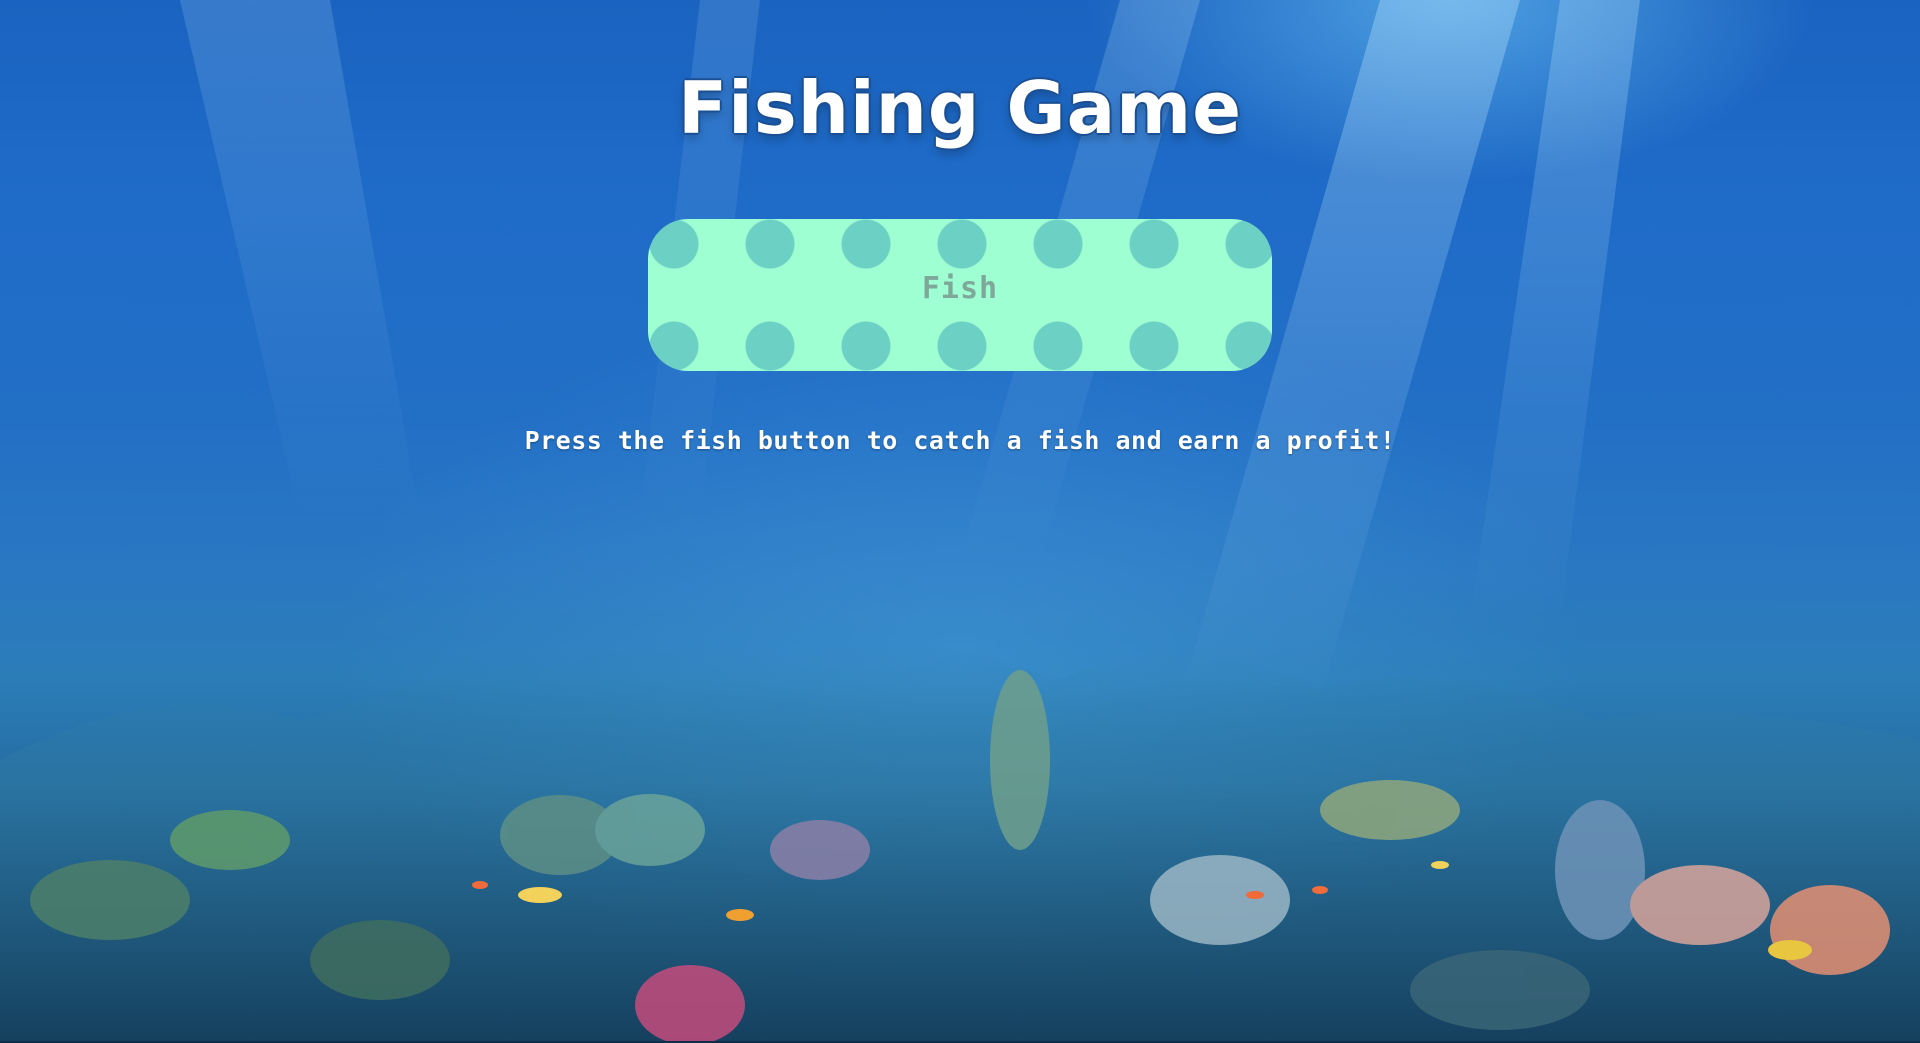 Image resolution: width=1920 pixels, height=1043 pixels. I want to click on fish-button-label: Fish, so click(960, 288).